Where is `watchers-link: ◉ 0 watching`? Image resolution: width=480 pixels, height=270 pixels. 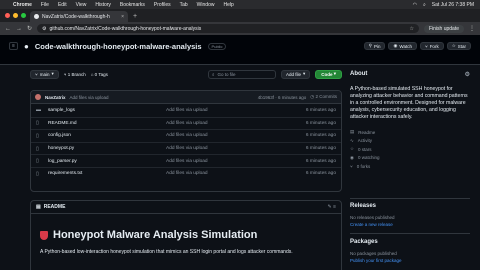
watchers-link: ◉ 0 watching is located at coordinates (410, 158).